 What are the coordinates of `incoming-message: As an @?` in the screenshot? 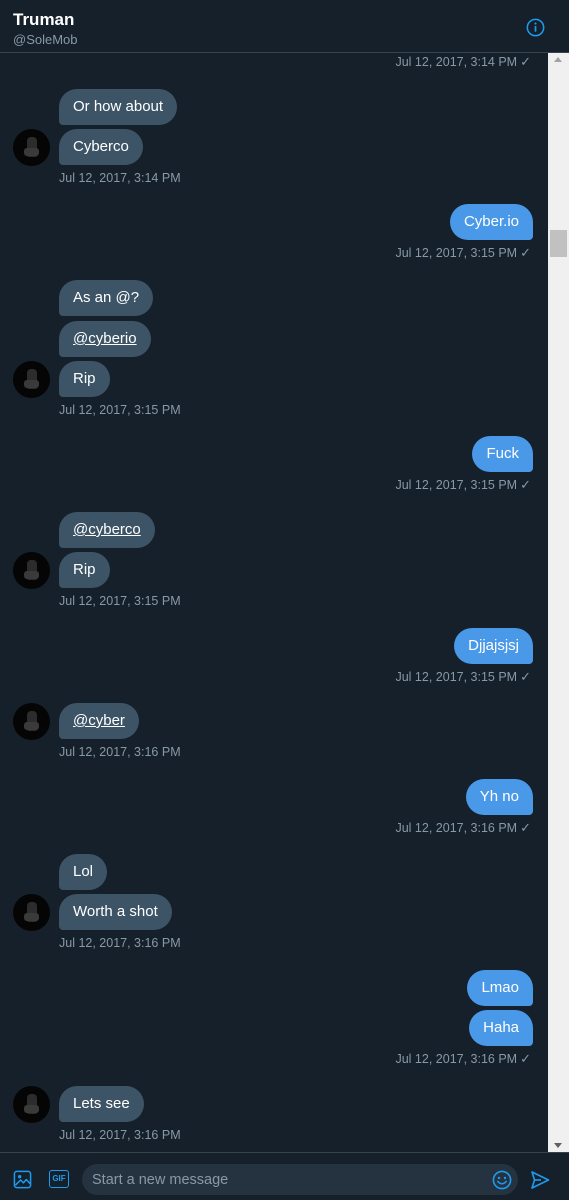 It's located at (106, 298).